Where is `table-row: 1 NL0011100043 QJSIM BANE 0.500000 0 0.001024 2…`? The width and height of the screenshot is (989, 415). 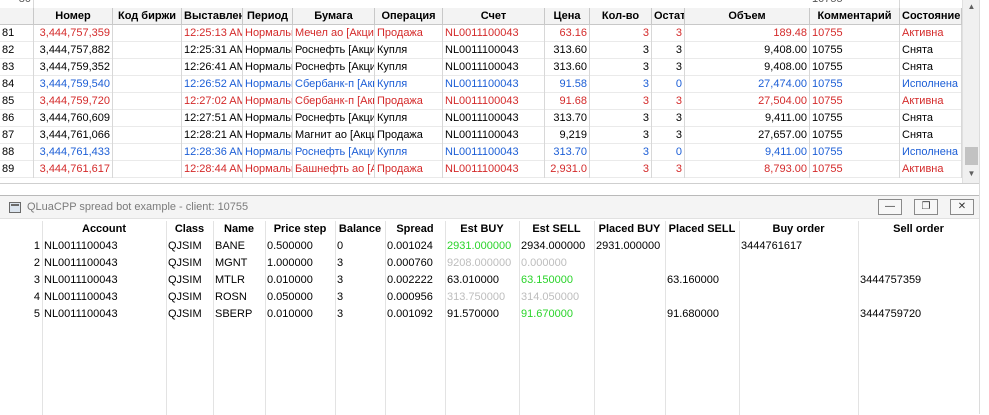
table-row: 1 NL0011100043 QJSIM BANE 0.500000 0 0.001024 2… is located at coordinates (489, 246).